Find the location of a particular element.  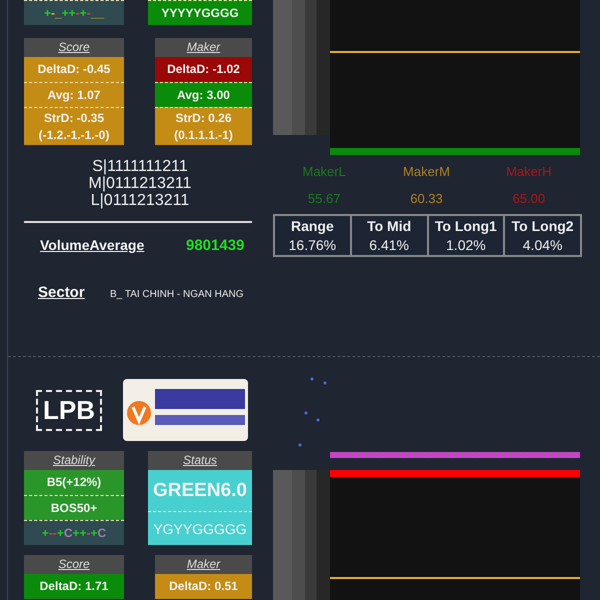

sector-label: Sector is located at coordinates (62, 292).